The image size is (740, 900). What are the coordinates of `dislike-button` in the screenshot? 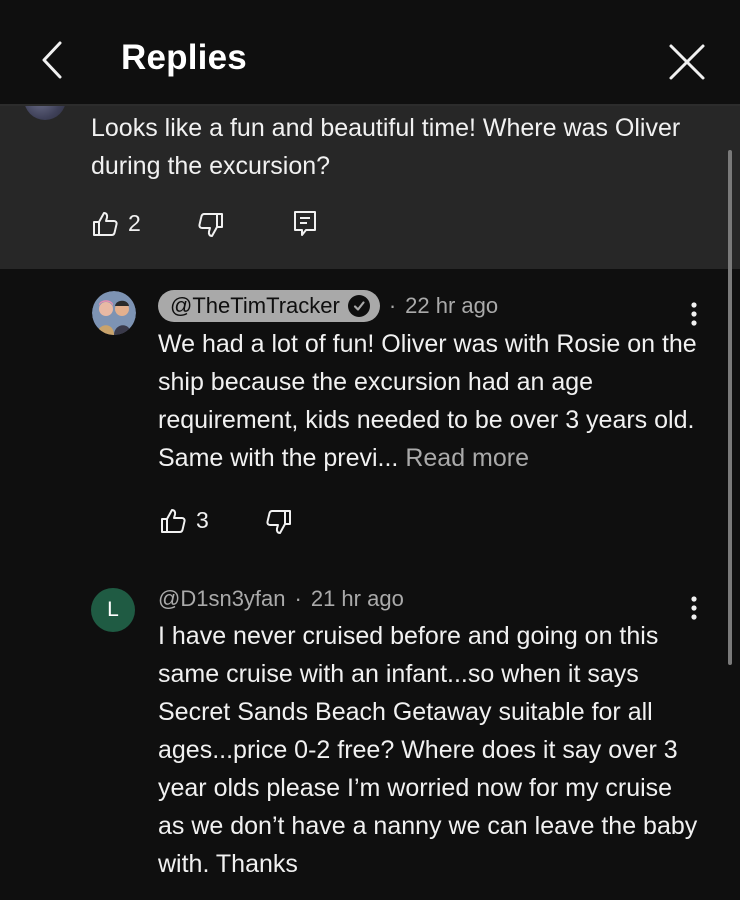 It's located at (279, 522).